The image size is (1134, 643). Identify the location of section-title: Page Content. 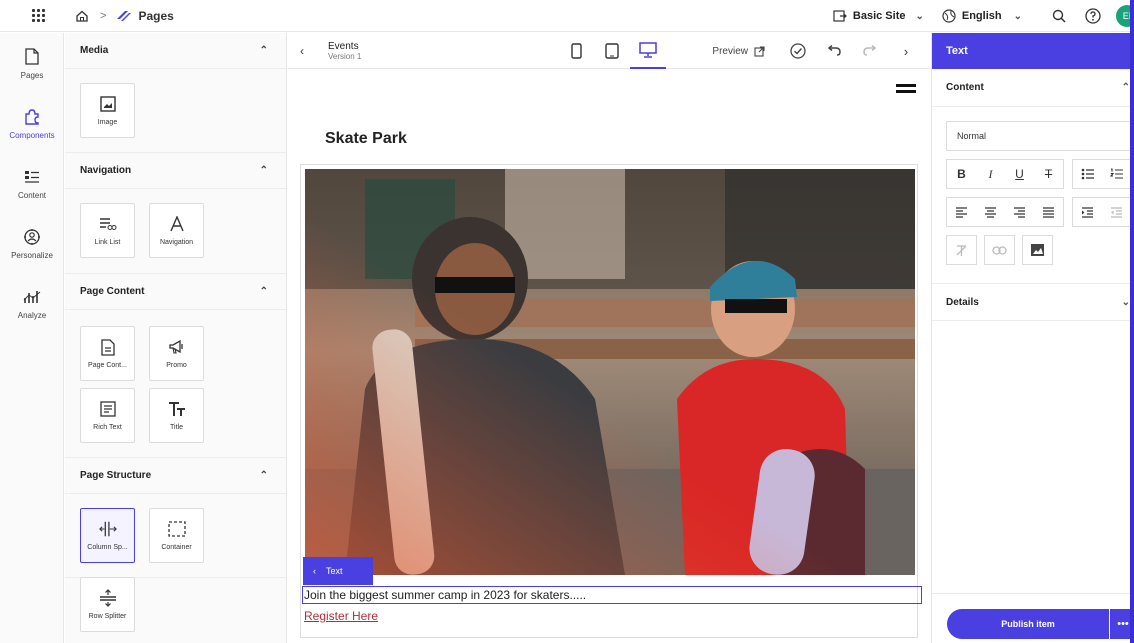
(112, 291).